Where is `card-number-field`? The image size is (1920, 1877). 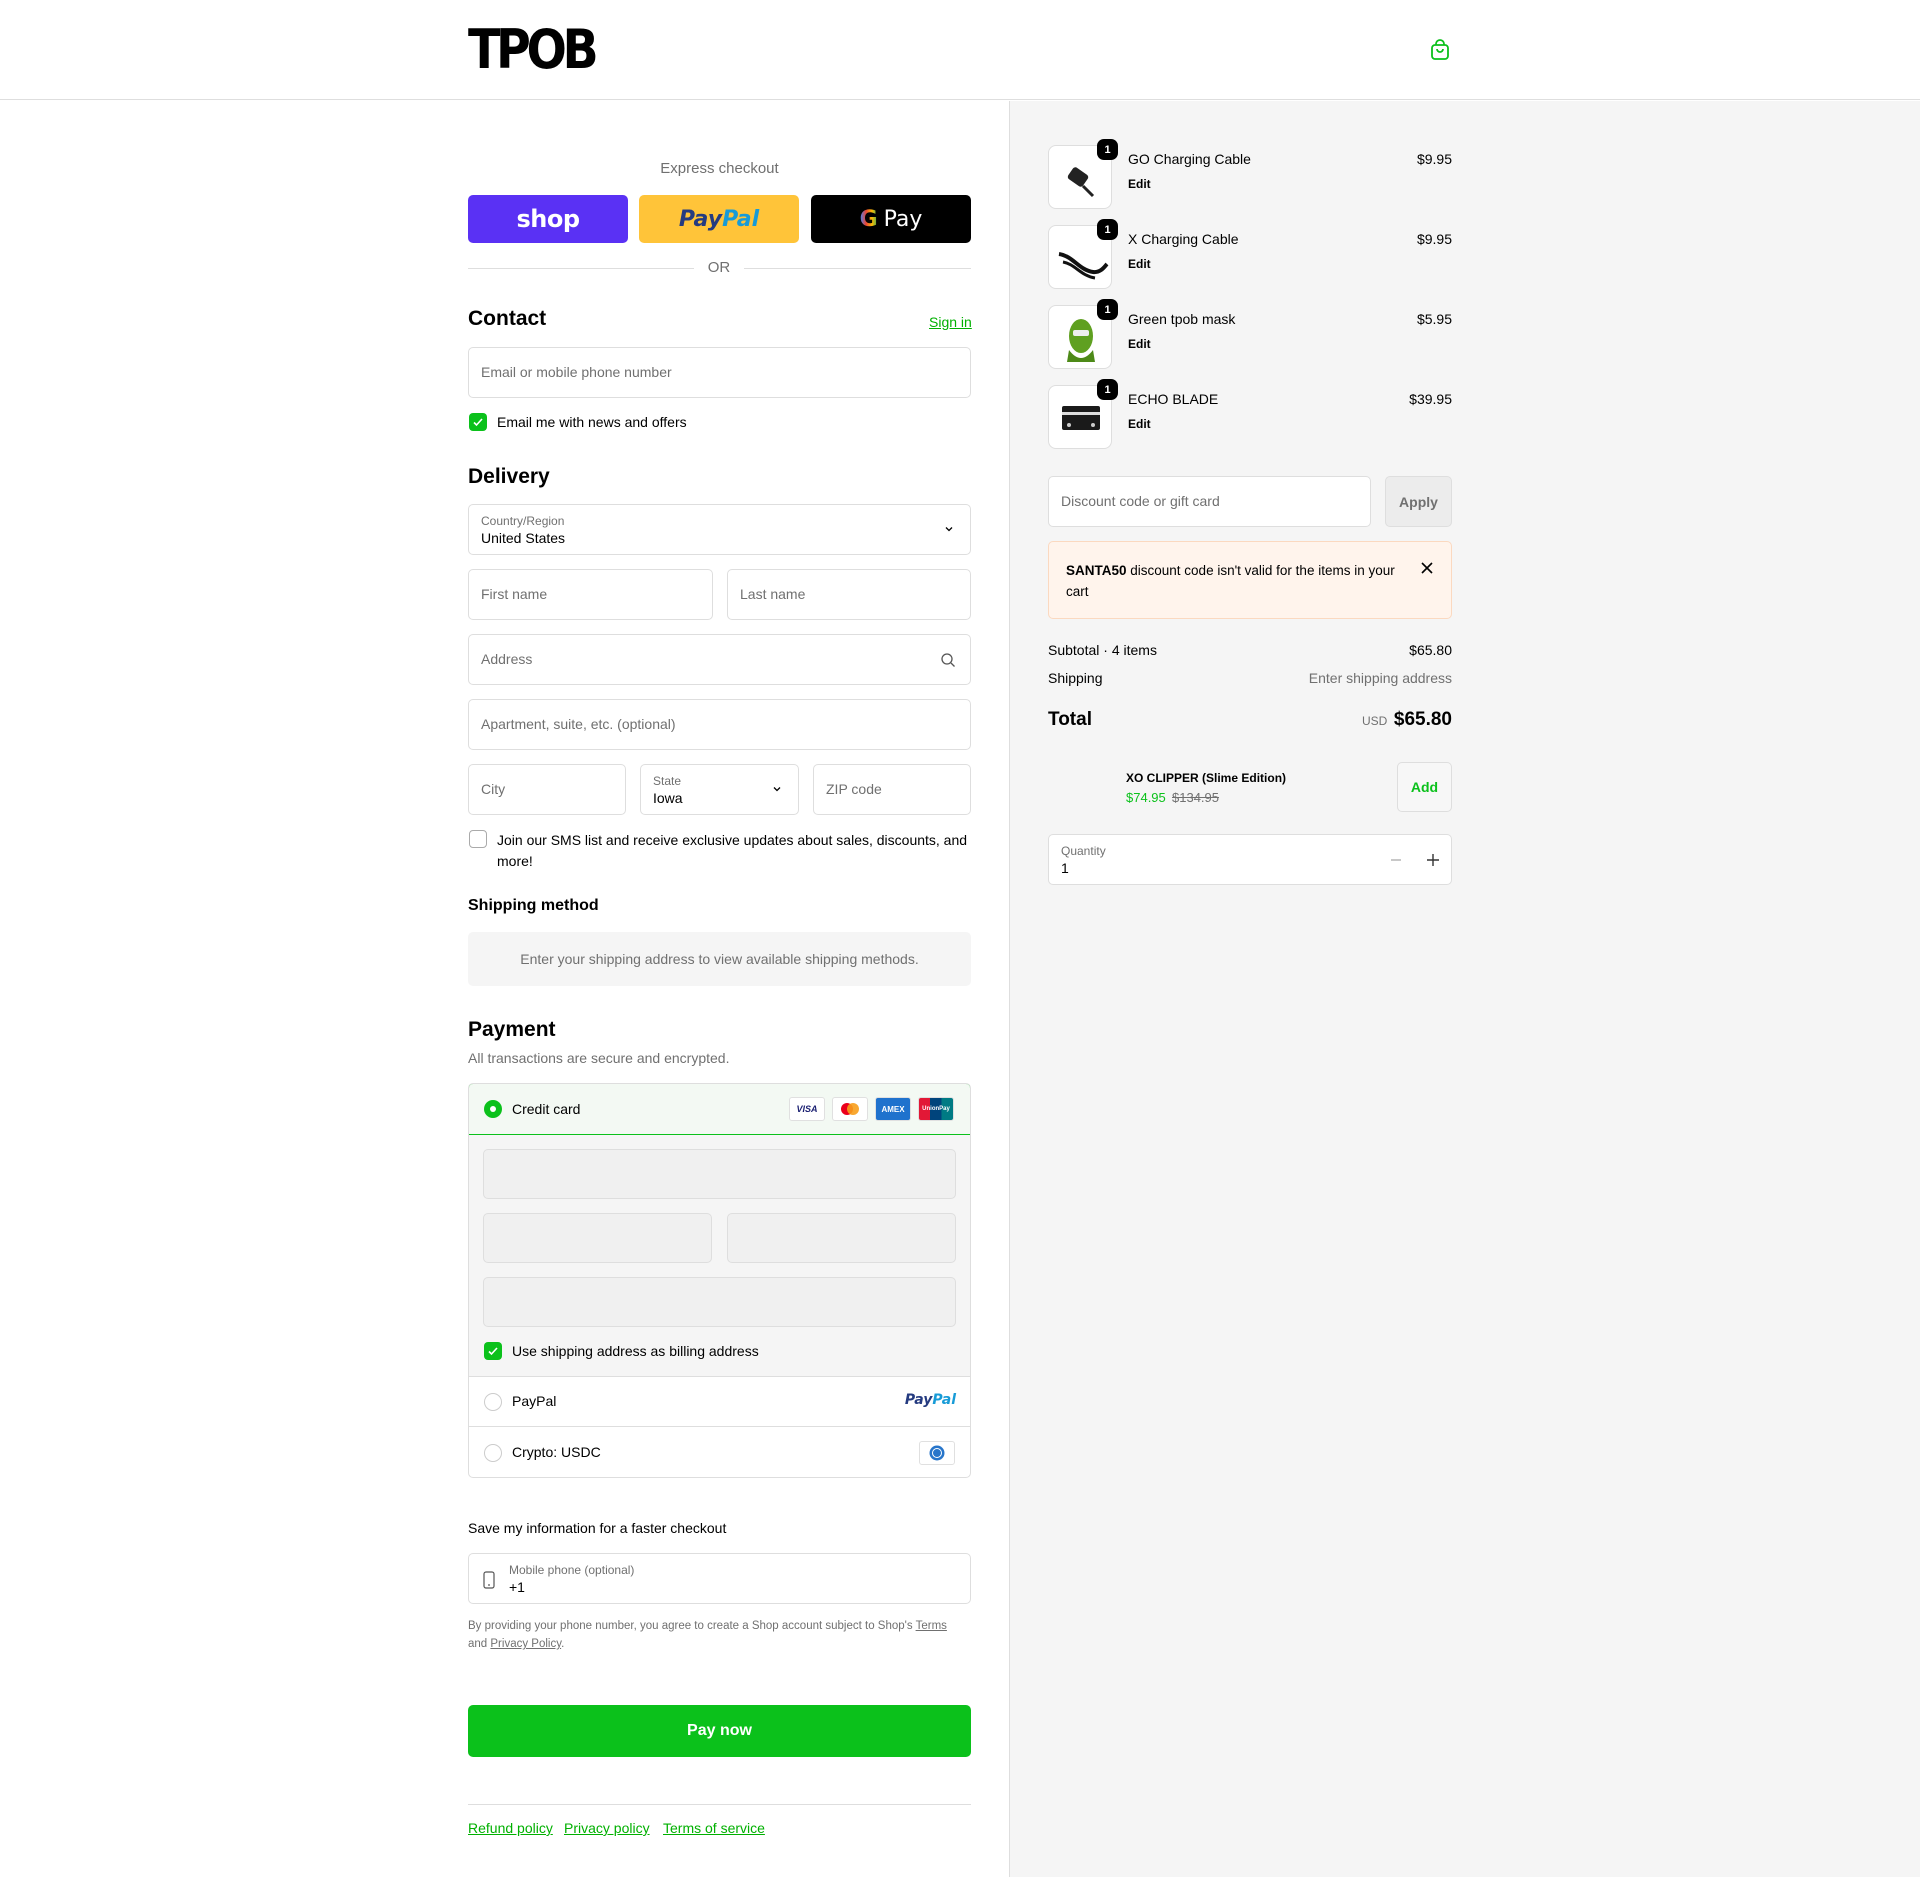 card-number-field is located at coordinates (719, 1174).